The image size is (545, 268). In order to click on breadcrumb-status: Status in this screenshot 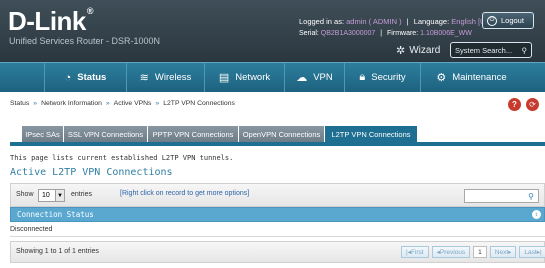, I will do `click(19, 103)`.